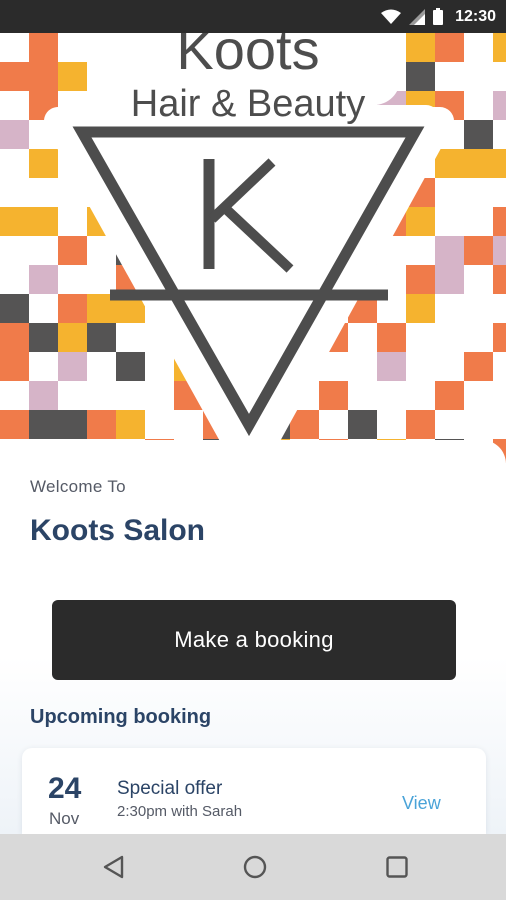 The image size is (506, 900). I want to click on make-booking-button: Make a booking, so click(254, 640).